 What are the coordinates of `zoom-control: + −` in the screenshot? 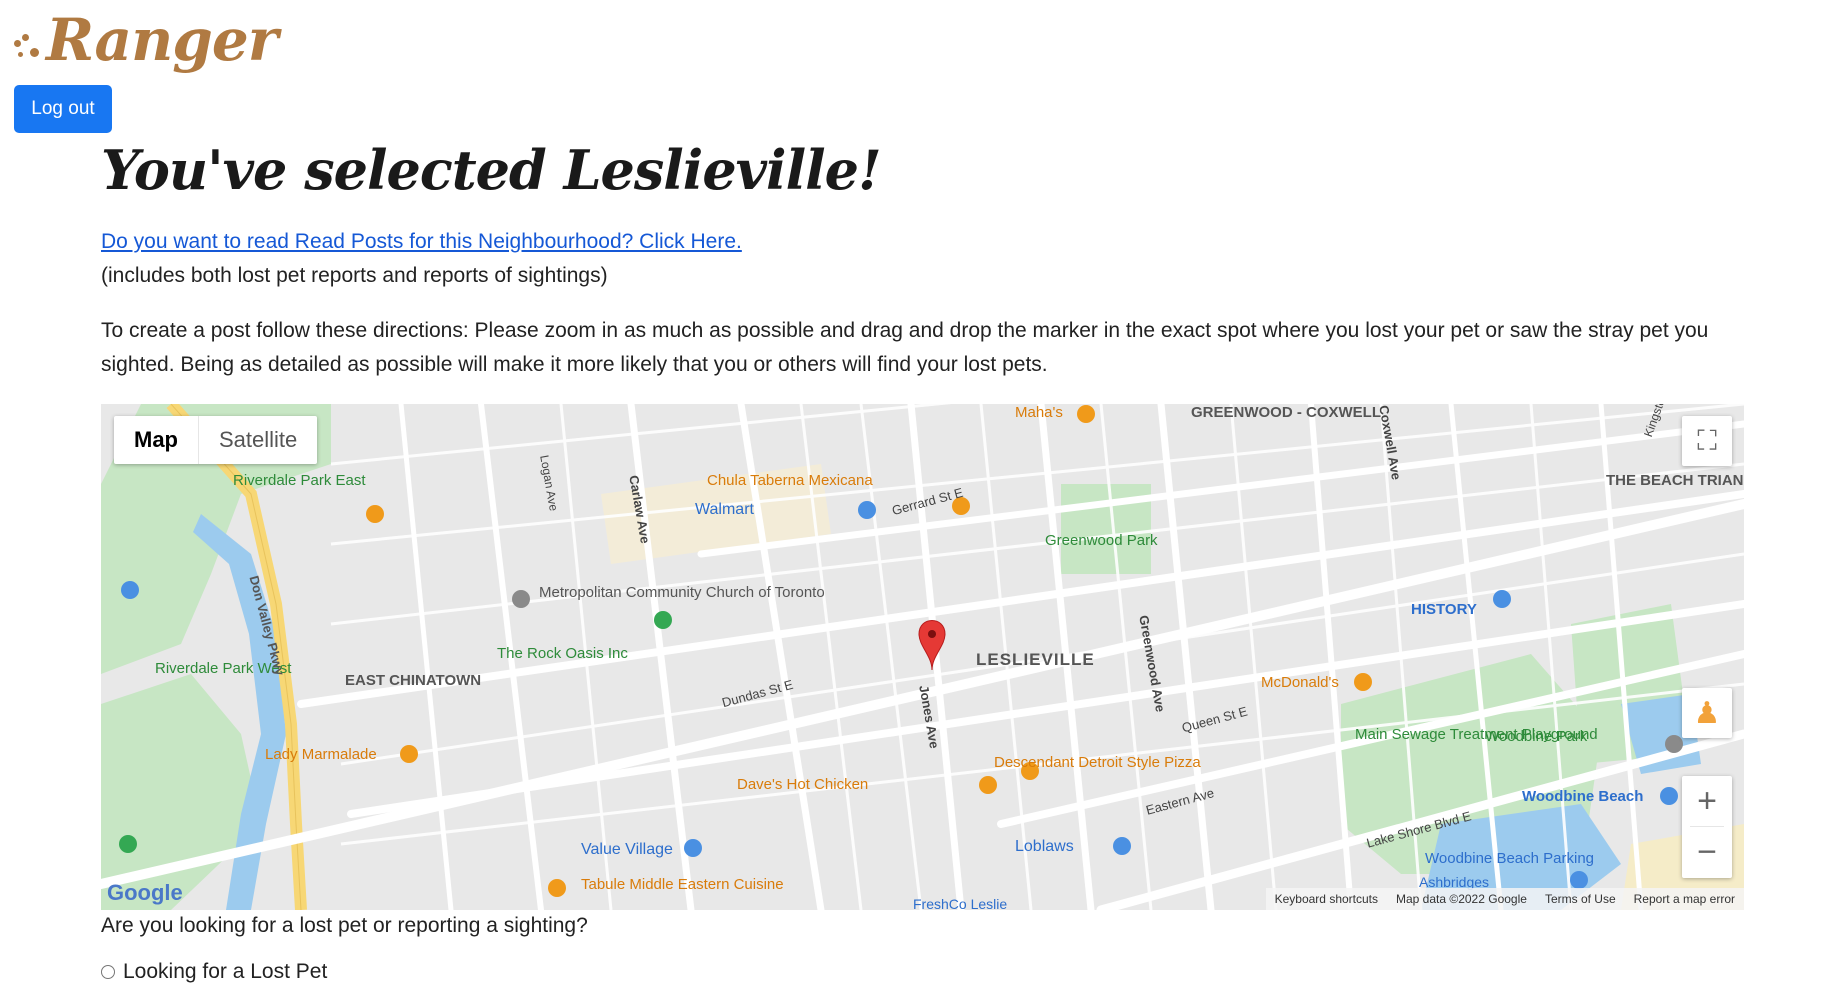 It's located at (1707, 827).